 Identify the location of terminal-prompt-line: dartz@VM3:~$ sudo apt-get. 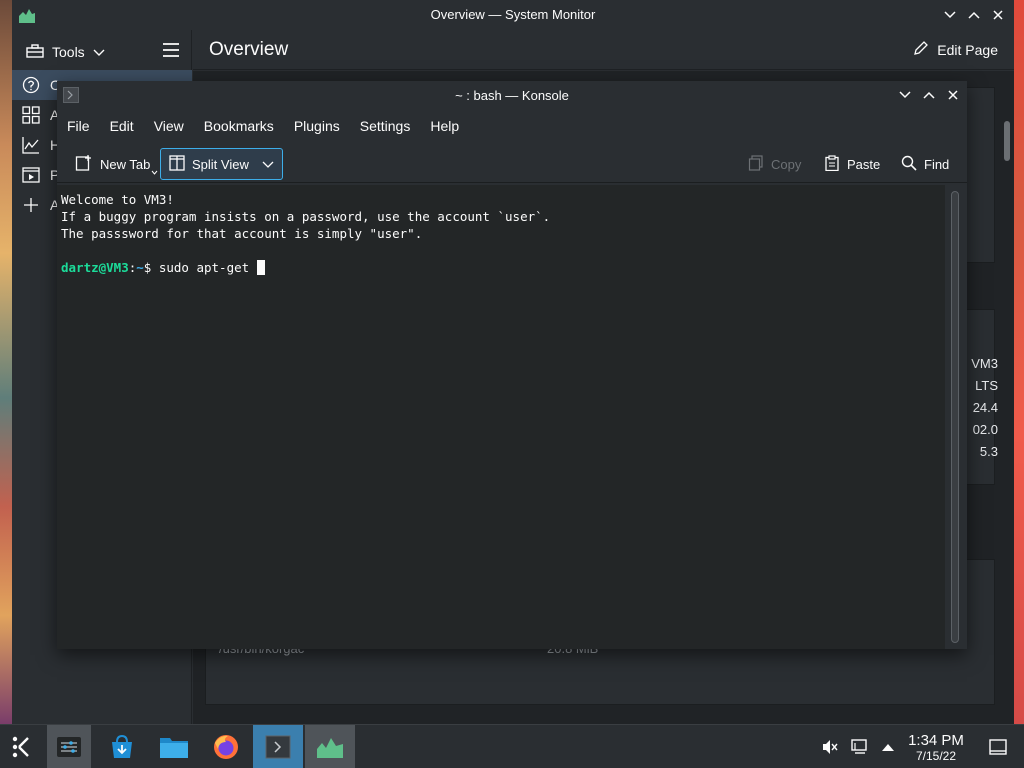
(501, 267).